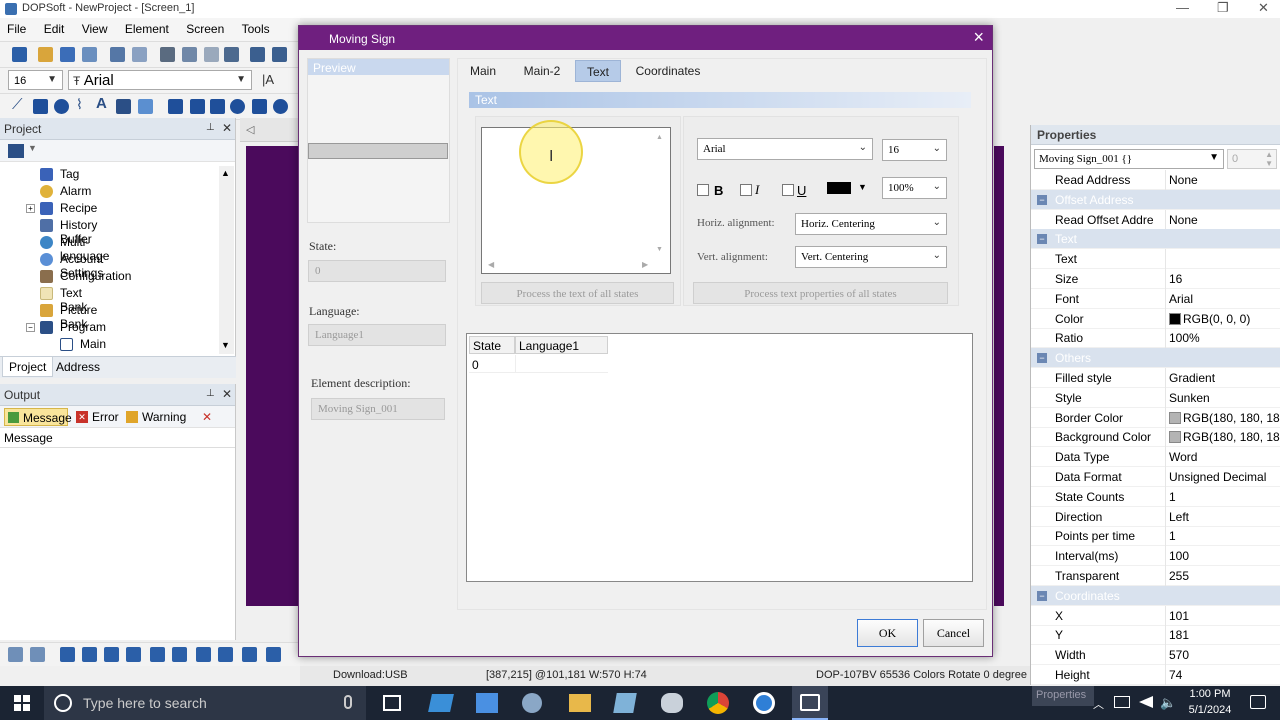 The height and width of the screenshot is (720, 1280). Describe the element at coordinates (38, 417) in the screenshot. I see `filter-message: Message` at that location.